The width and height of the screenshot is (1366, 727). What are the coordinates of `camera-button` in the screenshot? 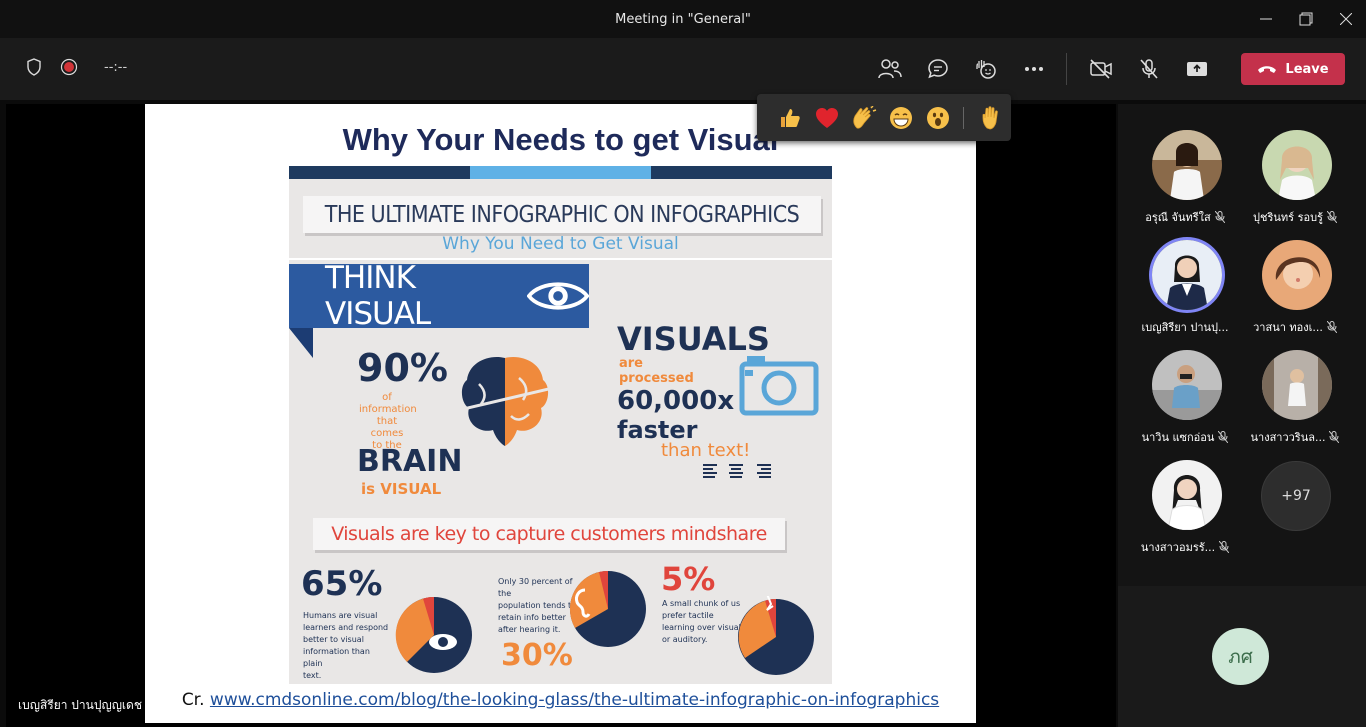 It's located at (1101, 69).